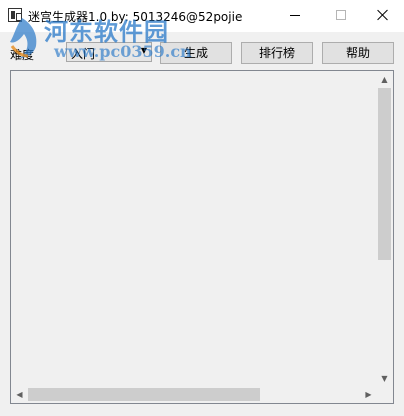  Describe the element at coordinates (358, 53) in the screenshot. I see `help-button: 帮助` at that location.